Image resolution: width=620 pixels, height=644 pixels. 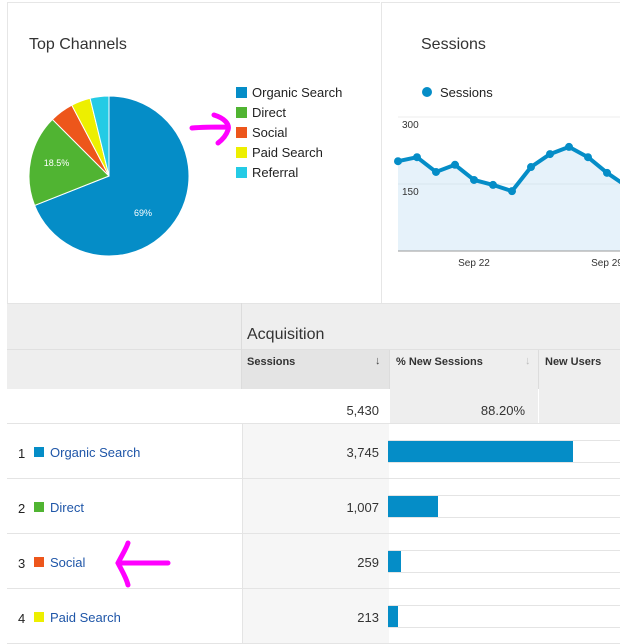 I want to click on sort-icon: ↓, so click(x=528, y=361).